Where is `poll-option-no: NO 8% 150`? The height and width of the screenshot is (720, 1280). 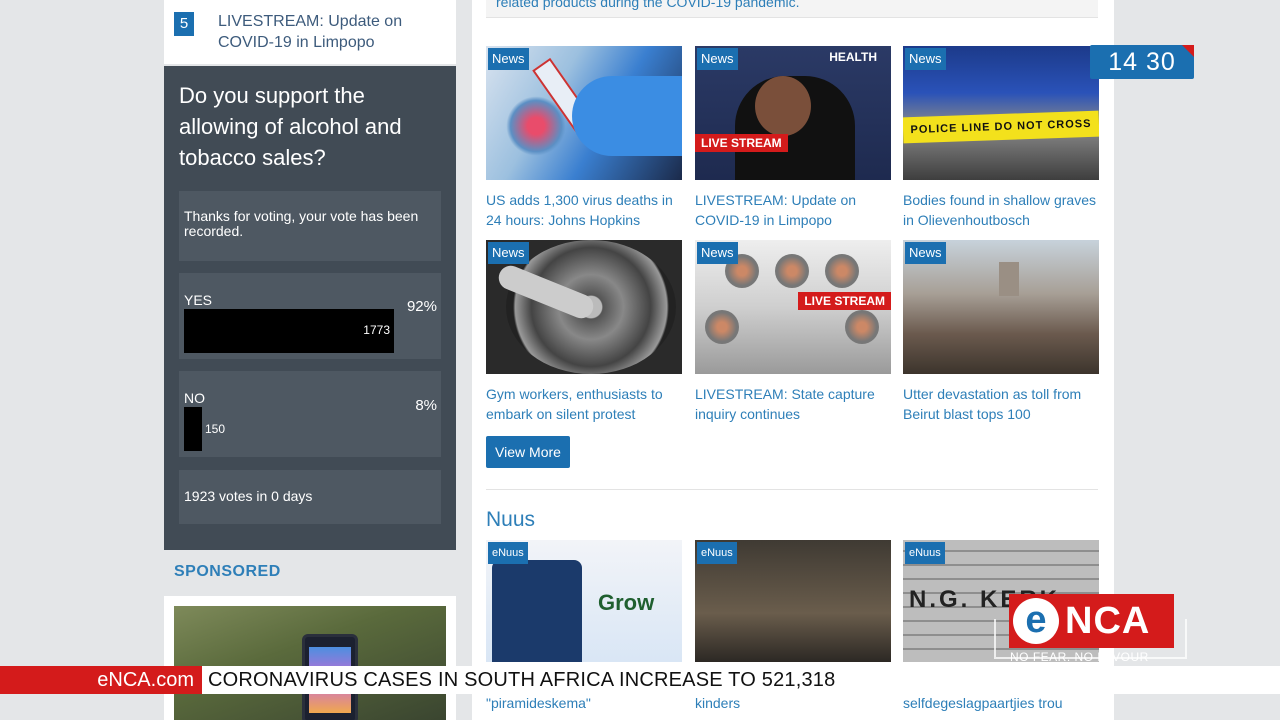 poll-option-no: NO 8% 150 is located at coordinates (310, 414).